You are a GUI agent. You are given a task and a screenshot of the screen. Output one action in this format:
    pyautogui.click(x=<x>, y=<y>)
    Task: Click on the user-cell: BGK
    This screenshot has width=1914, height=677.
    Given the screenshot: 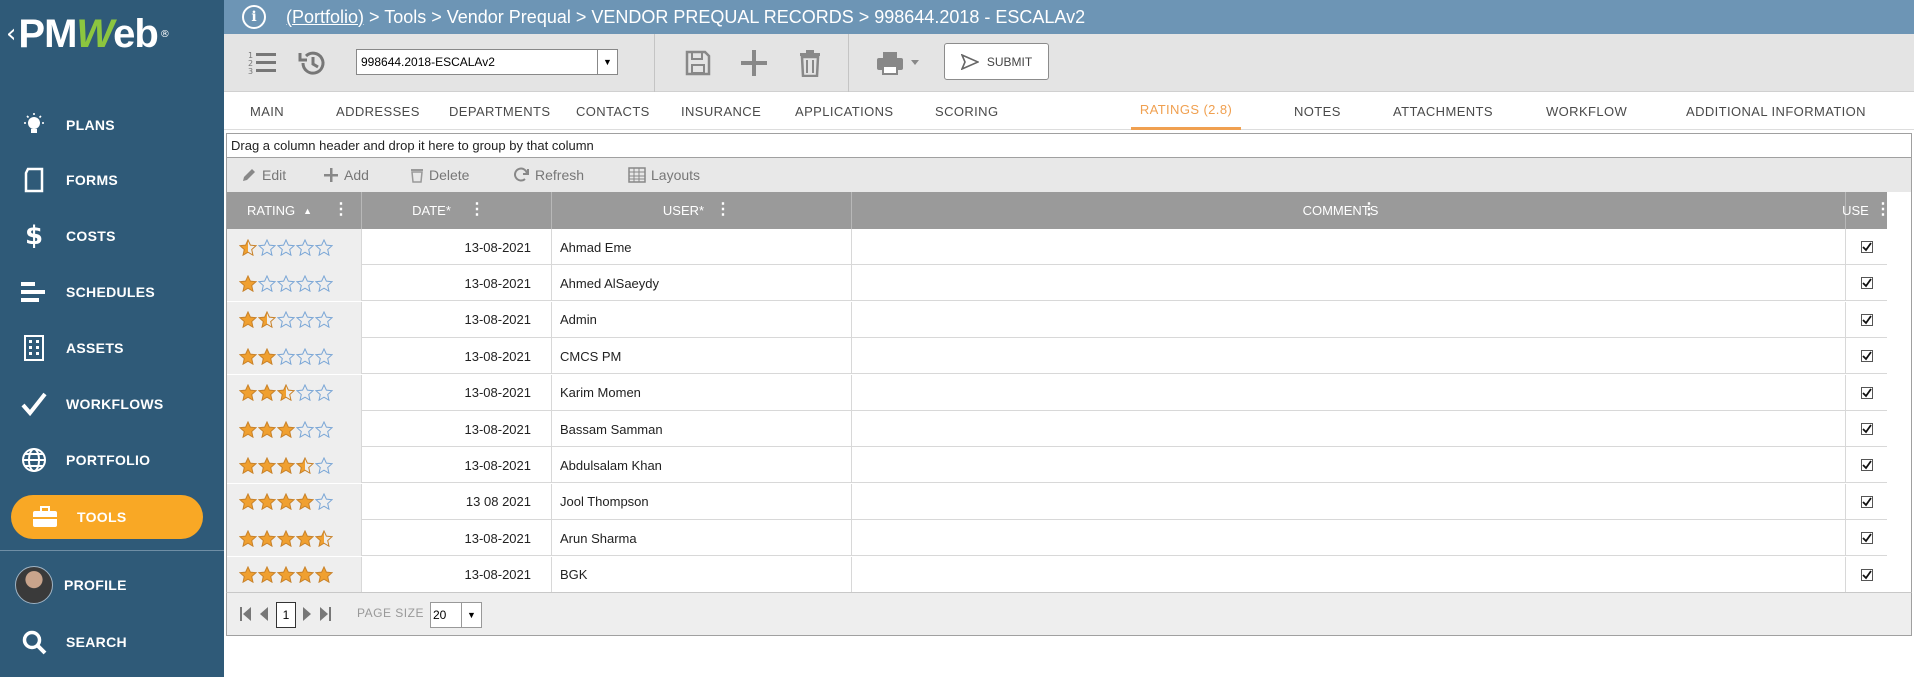 What is the action you would take?
    pyautogui.click(x=702, y=574)
    